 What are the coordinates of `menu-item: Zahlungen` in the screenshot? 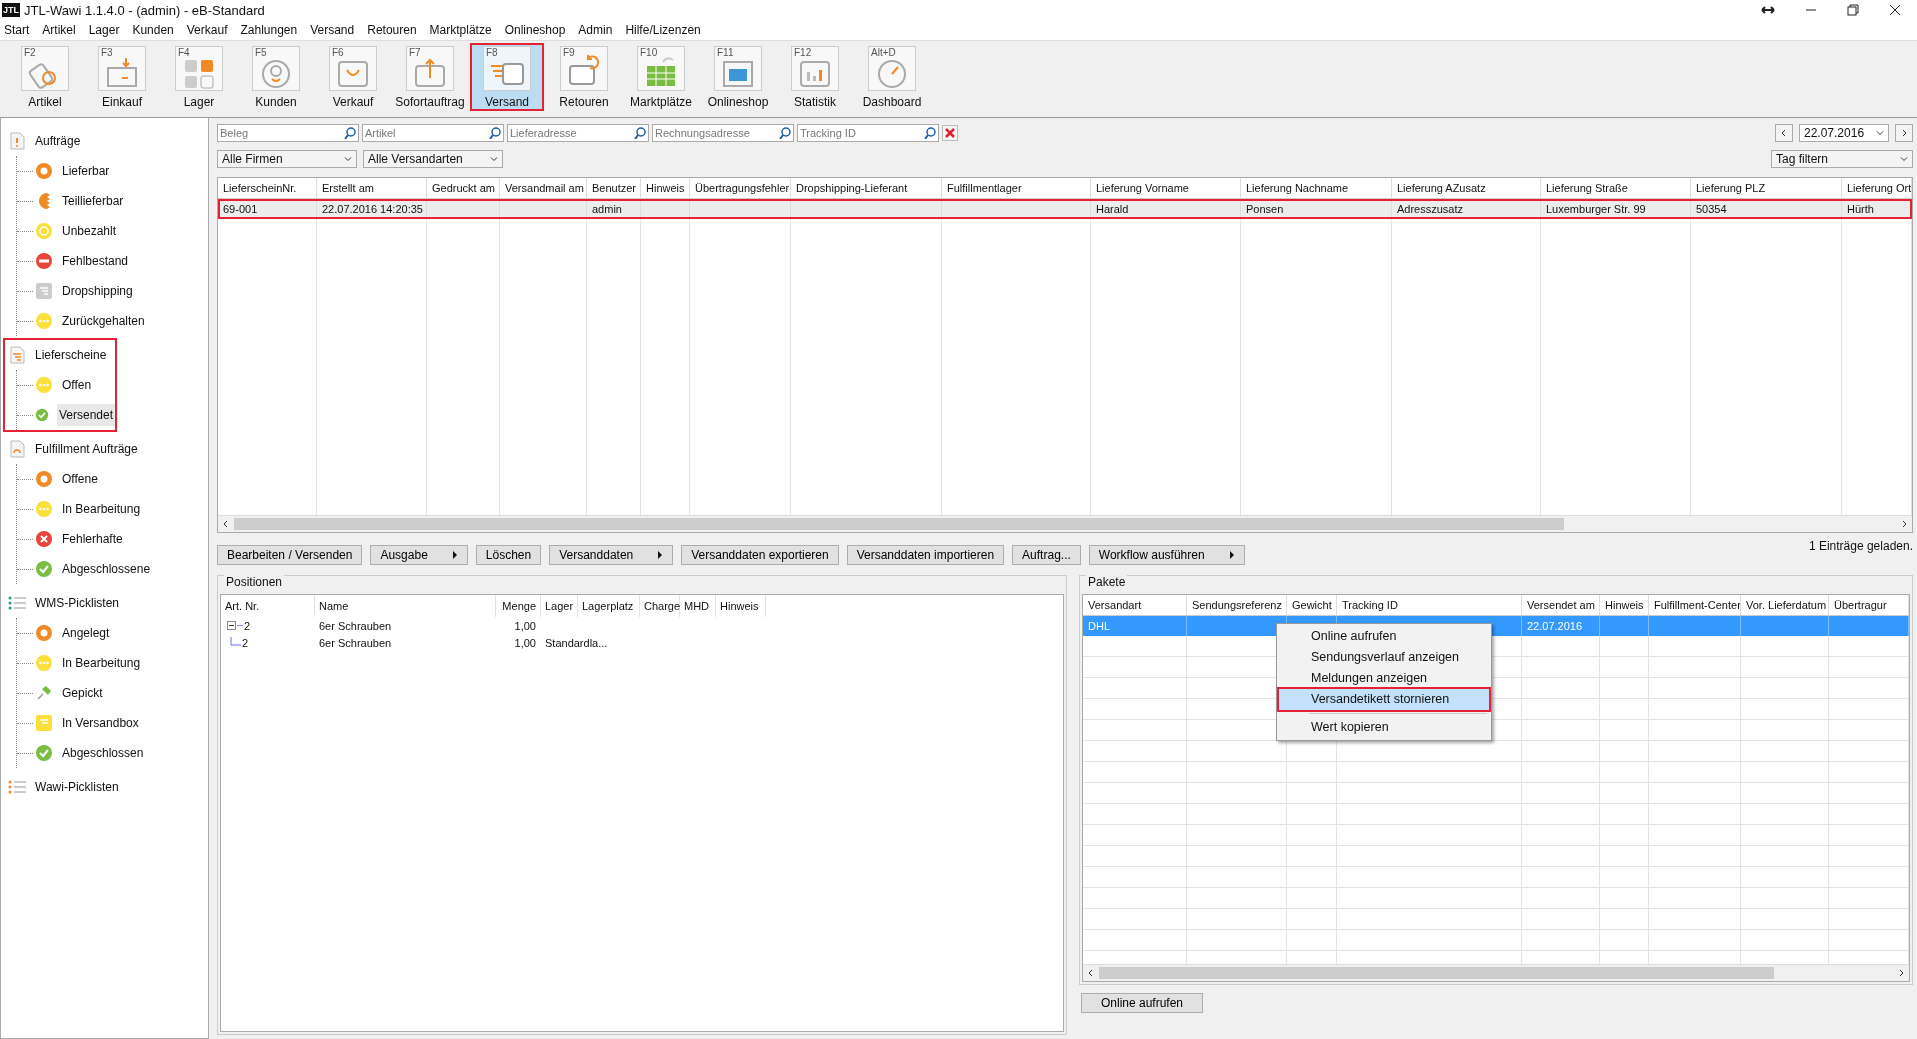 It's located at (269, 30).